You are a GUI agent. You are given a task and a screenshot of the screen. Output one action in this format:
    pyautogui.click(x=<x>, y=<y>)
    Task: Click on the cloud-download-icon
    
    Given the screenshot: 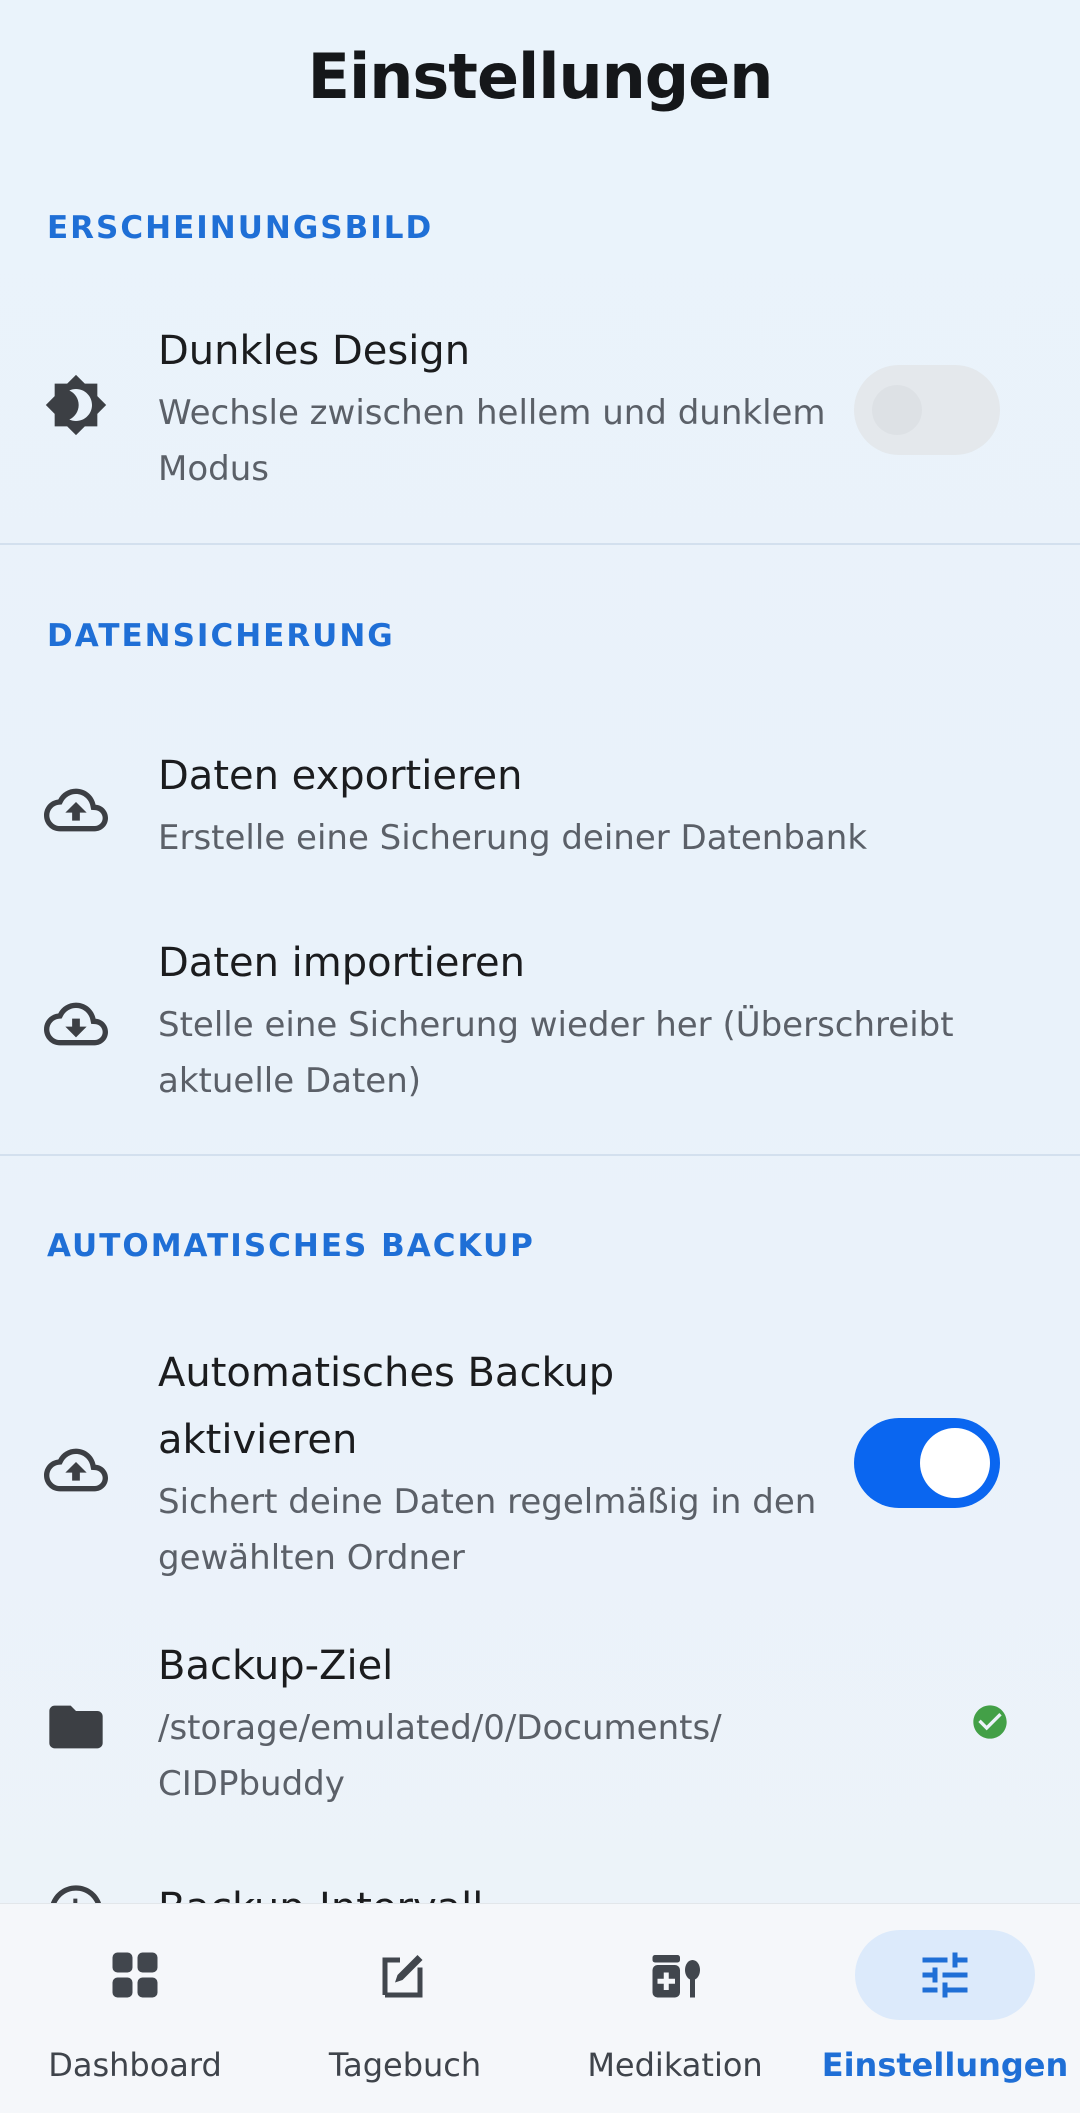 What is the action you would take?
    pyautogui.click(x=76, y=1024)
    